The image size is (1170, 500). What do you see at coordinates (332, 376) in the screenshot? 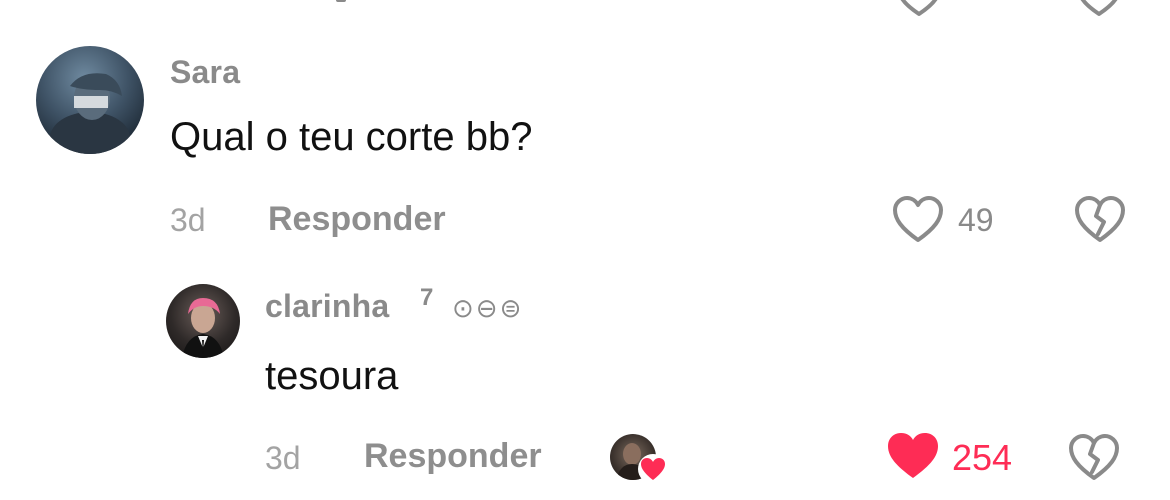
I see `reply-text: tesoura` at bounding box center [332, 376].